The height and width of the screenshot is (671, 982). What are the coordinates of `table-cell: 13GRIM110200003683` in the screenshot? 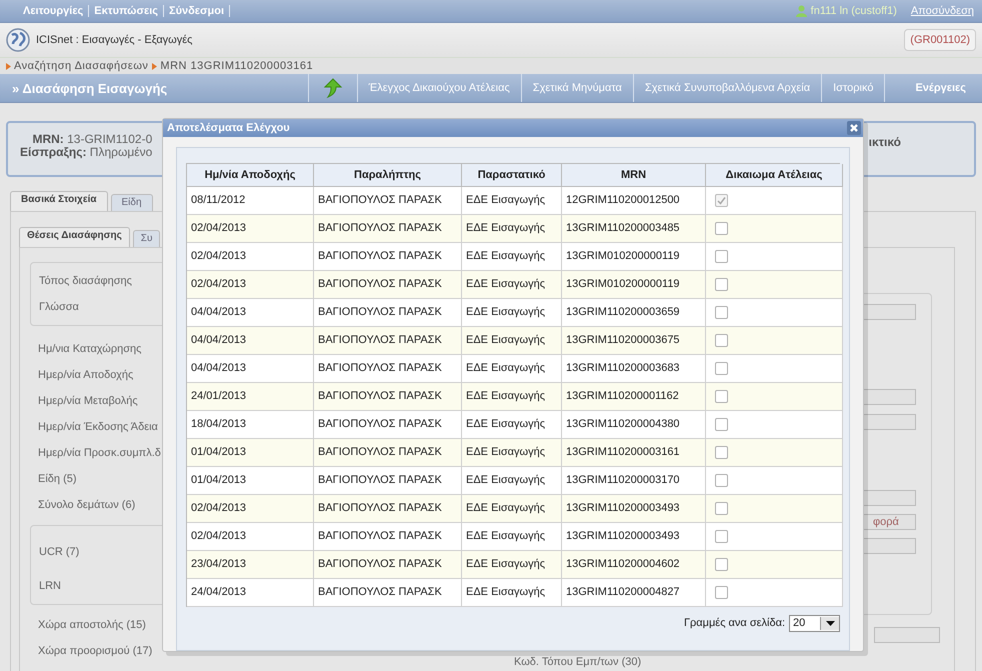 It's located at (634, 368).